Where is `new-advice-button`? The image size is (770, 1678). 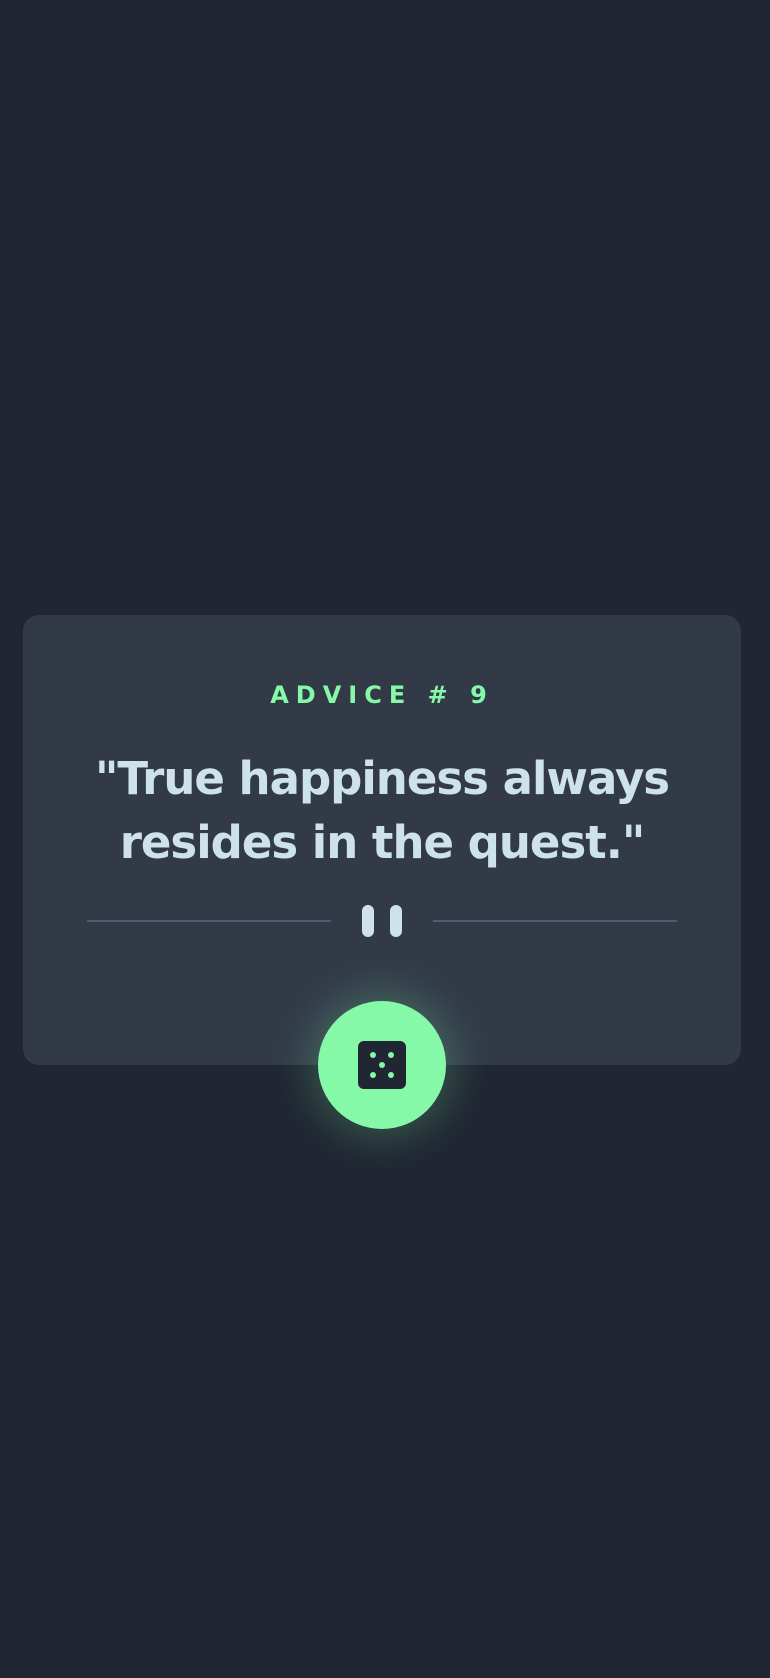 new-advice-button is located at coordinates (382, 1065).